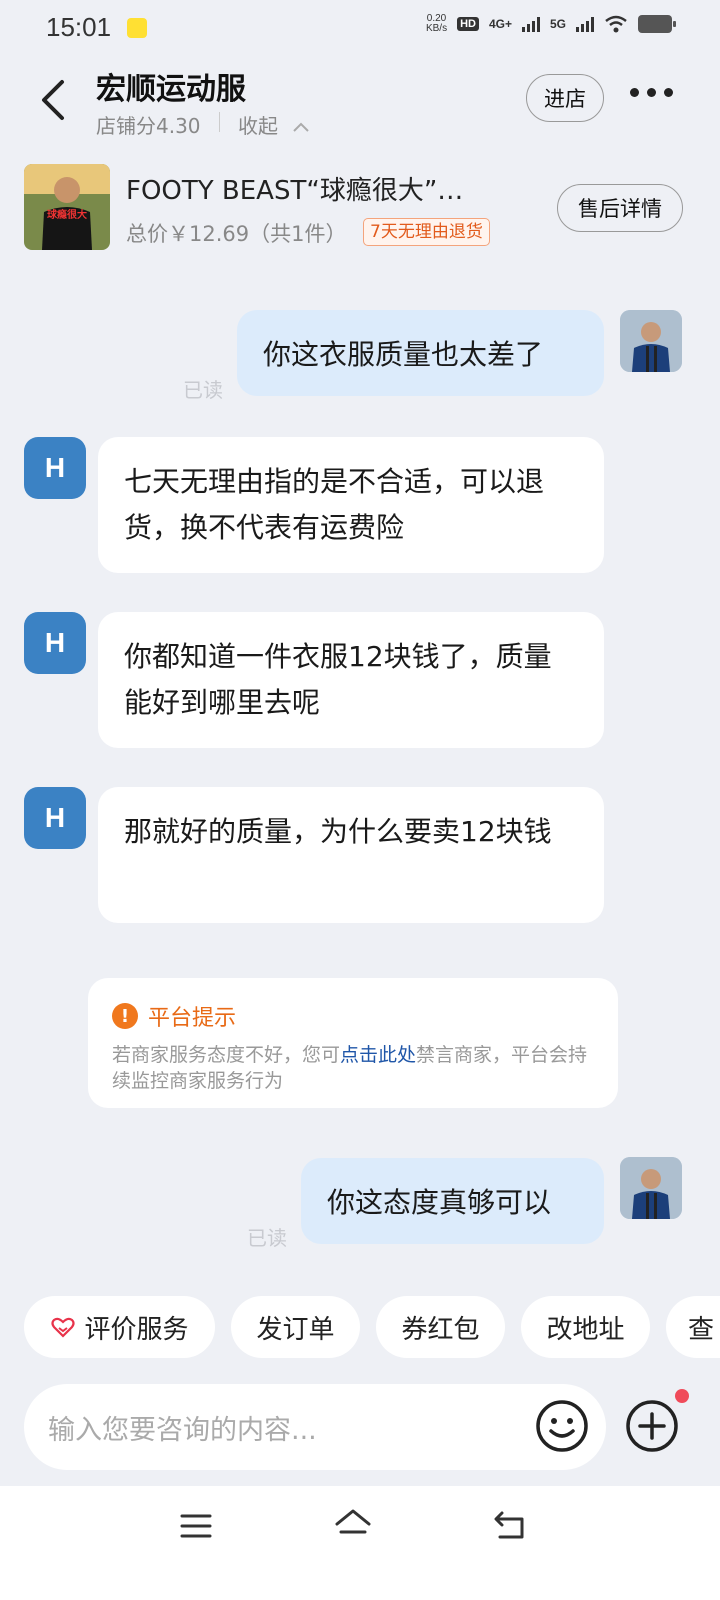 This screenshot has width=720, height=1600. What do you see at coordinates (652, 1426) in the screenshot?
I see `plus-icon` at bounding box center [652, 1426].